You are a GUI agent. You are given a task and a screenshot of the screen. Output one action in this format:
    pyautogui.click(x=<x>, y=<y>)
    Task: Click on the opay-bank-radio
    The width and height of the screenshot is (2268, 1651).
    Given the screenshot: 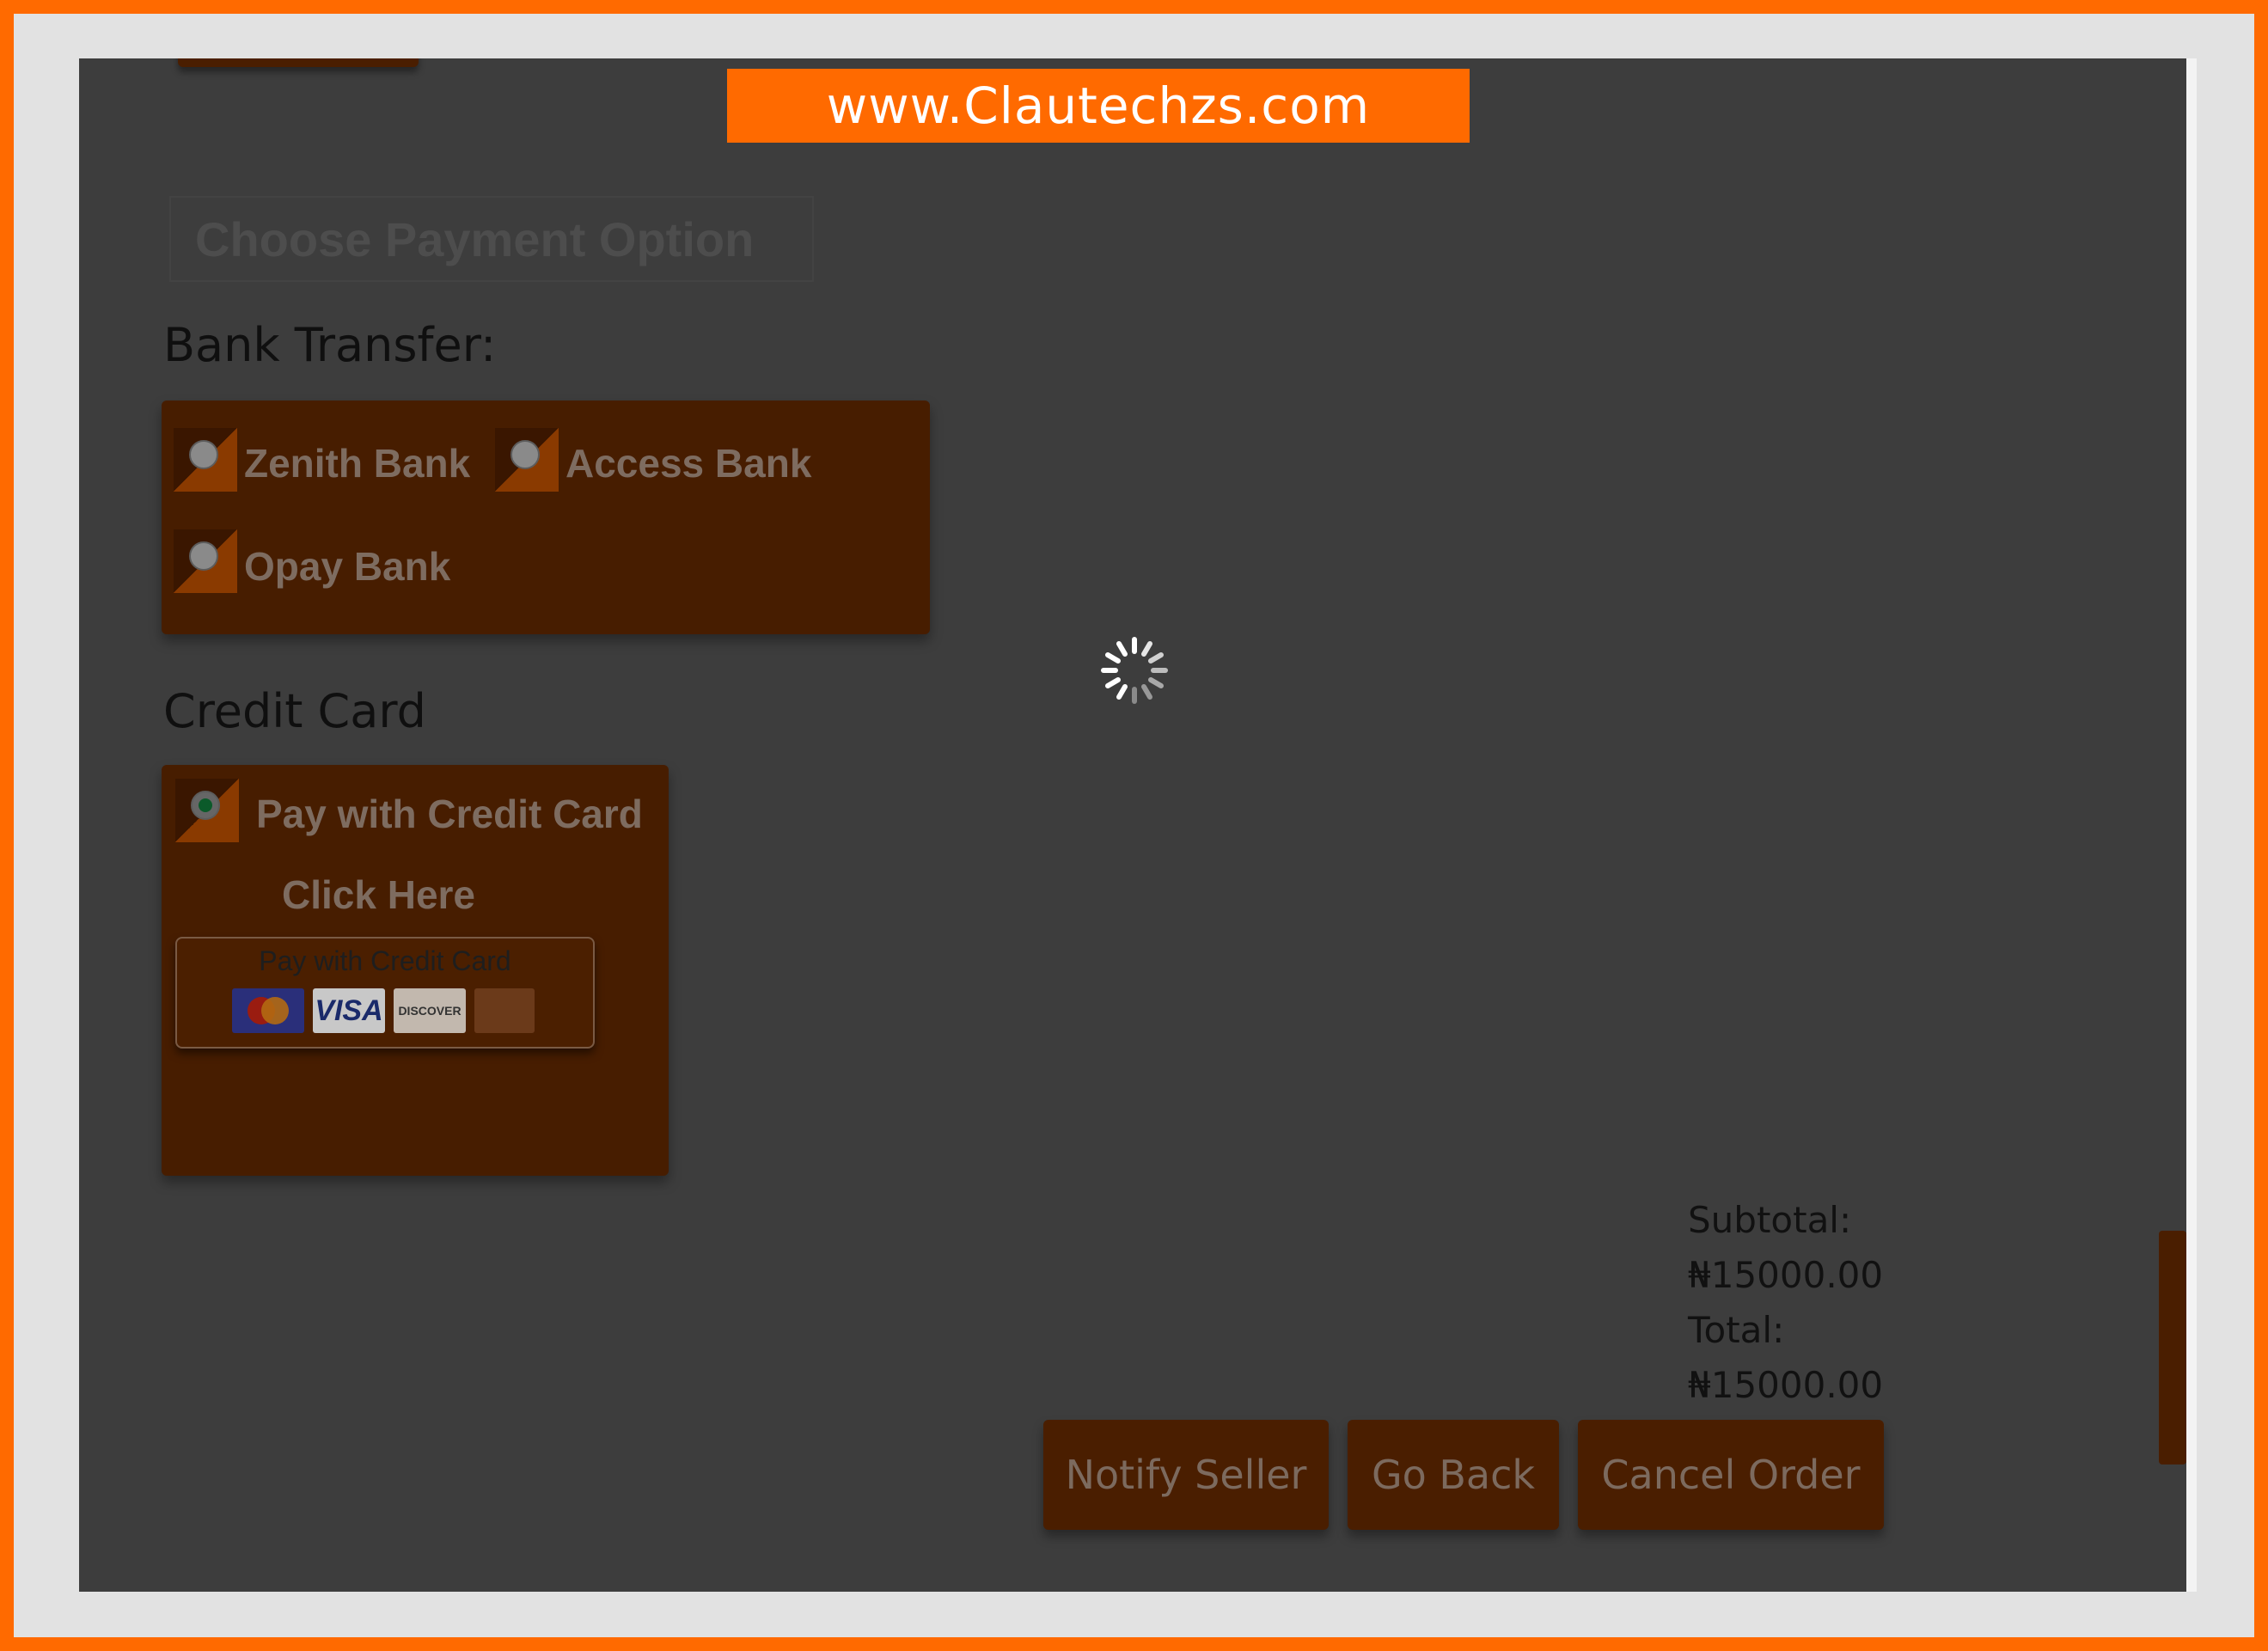 What is the action you would take?
    pyautogui.click(x=204, y=556)
    